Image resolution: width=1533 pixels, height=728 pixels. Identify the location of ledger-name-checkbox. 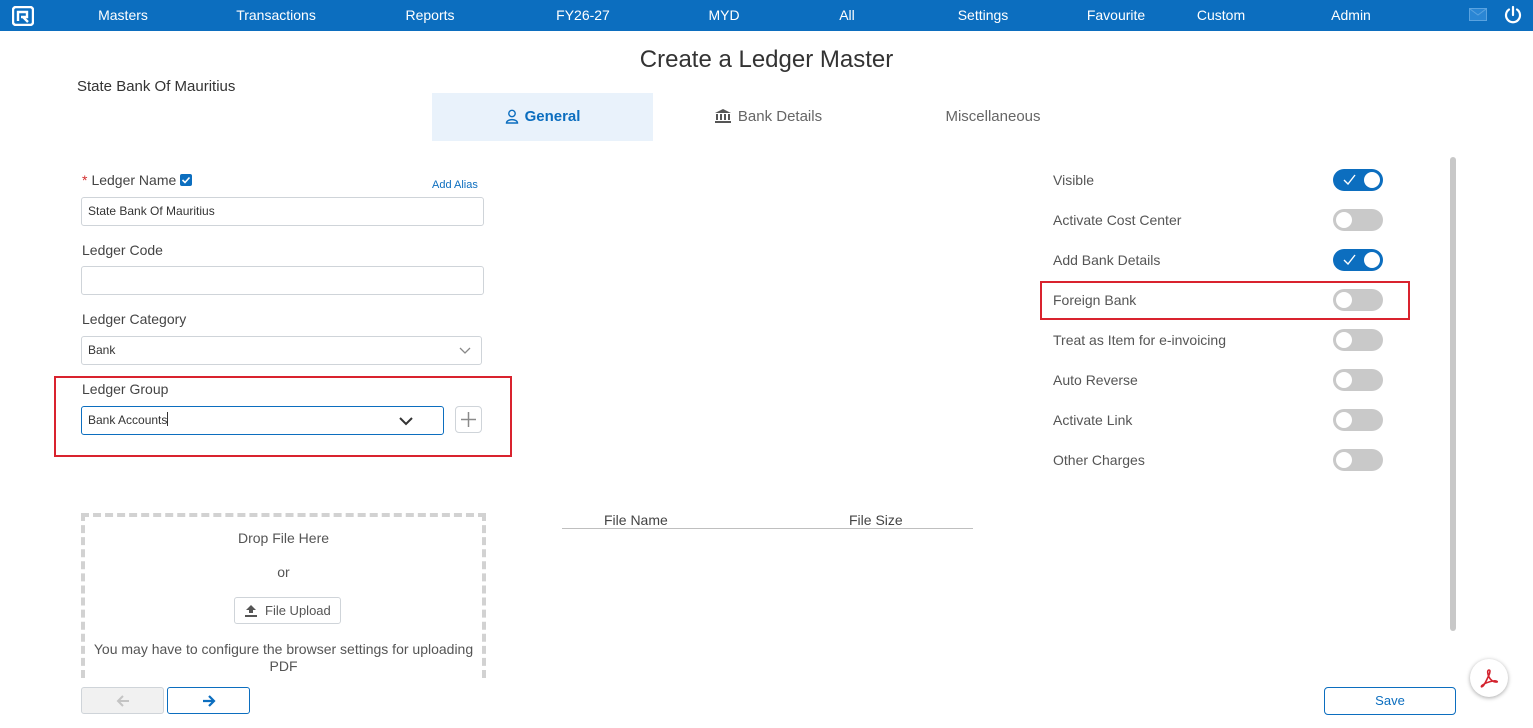
(186, 180).